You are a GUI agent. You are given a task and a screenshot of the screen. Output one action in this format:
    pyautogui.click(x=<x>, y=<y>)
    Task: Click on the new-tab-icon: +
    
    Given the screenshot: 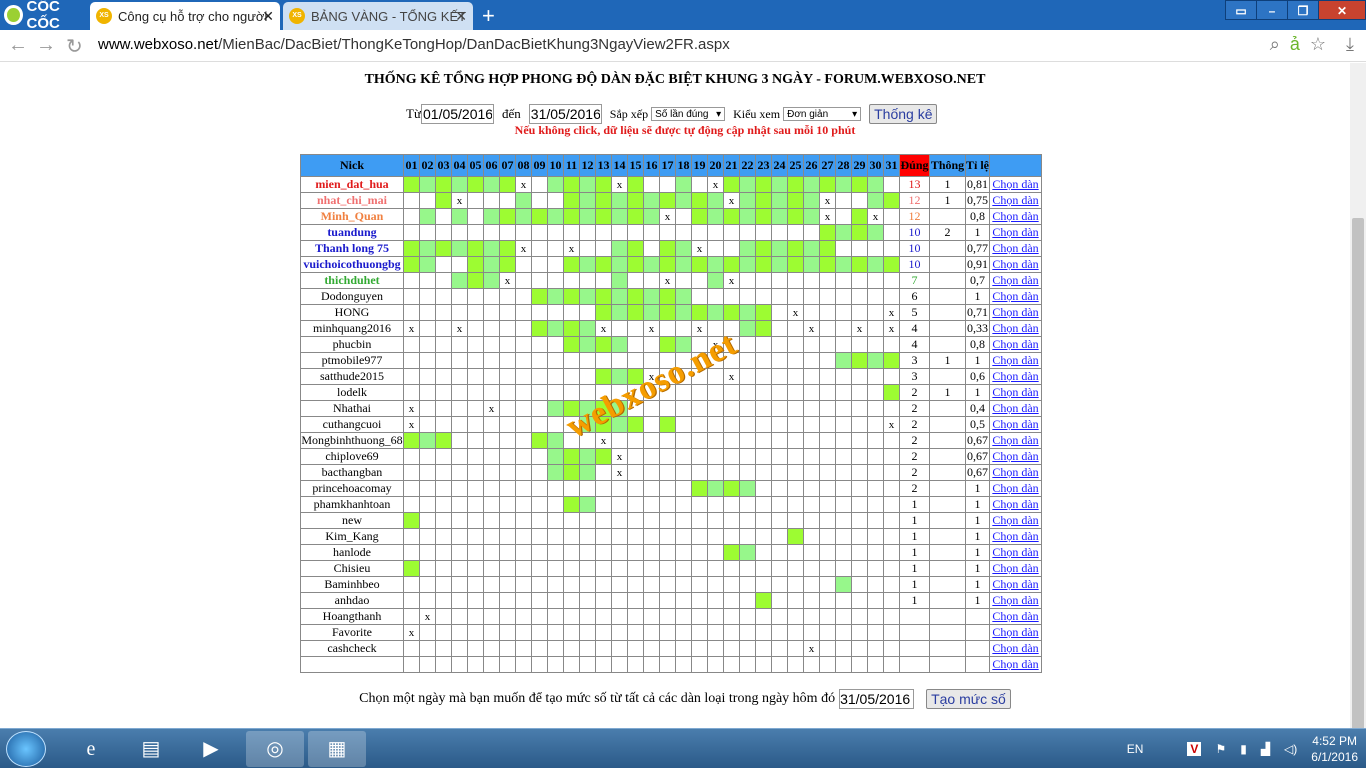 What is the action you would take?
    pyautogui.click(x=488, y=16)
    